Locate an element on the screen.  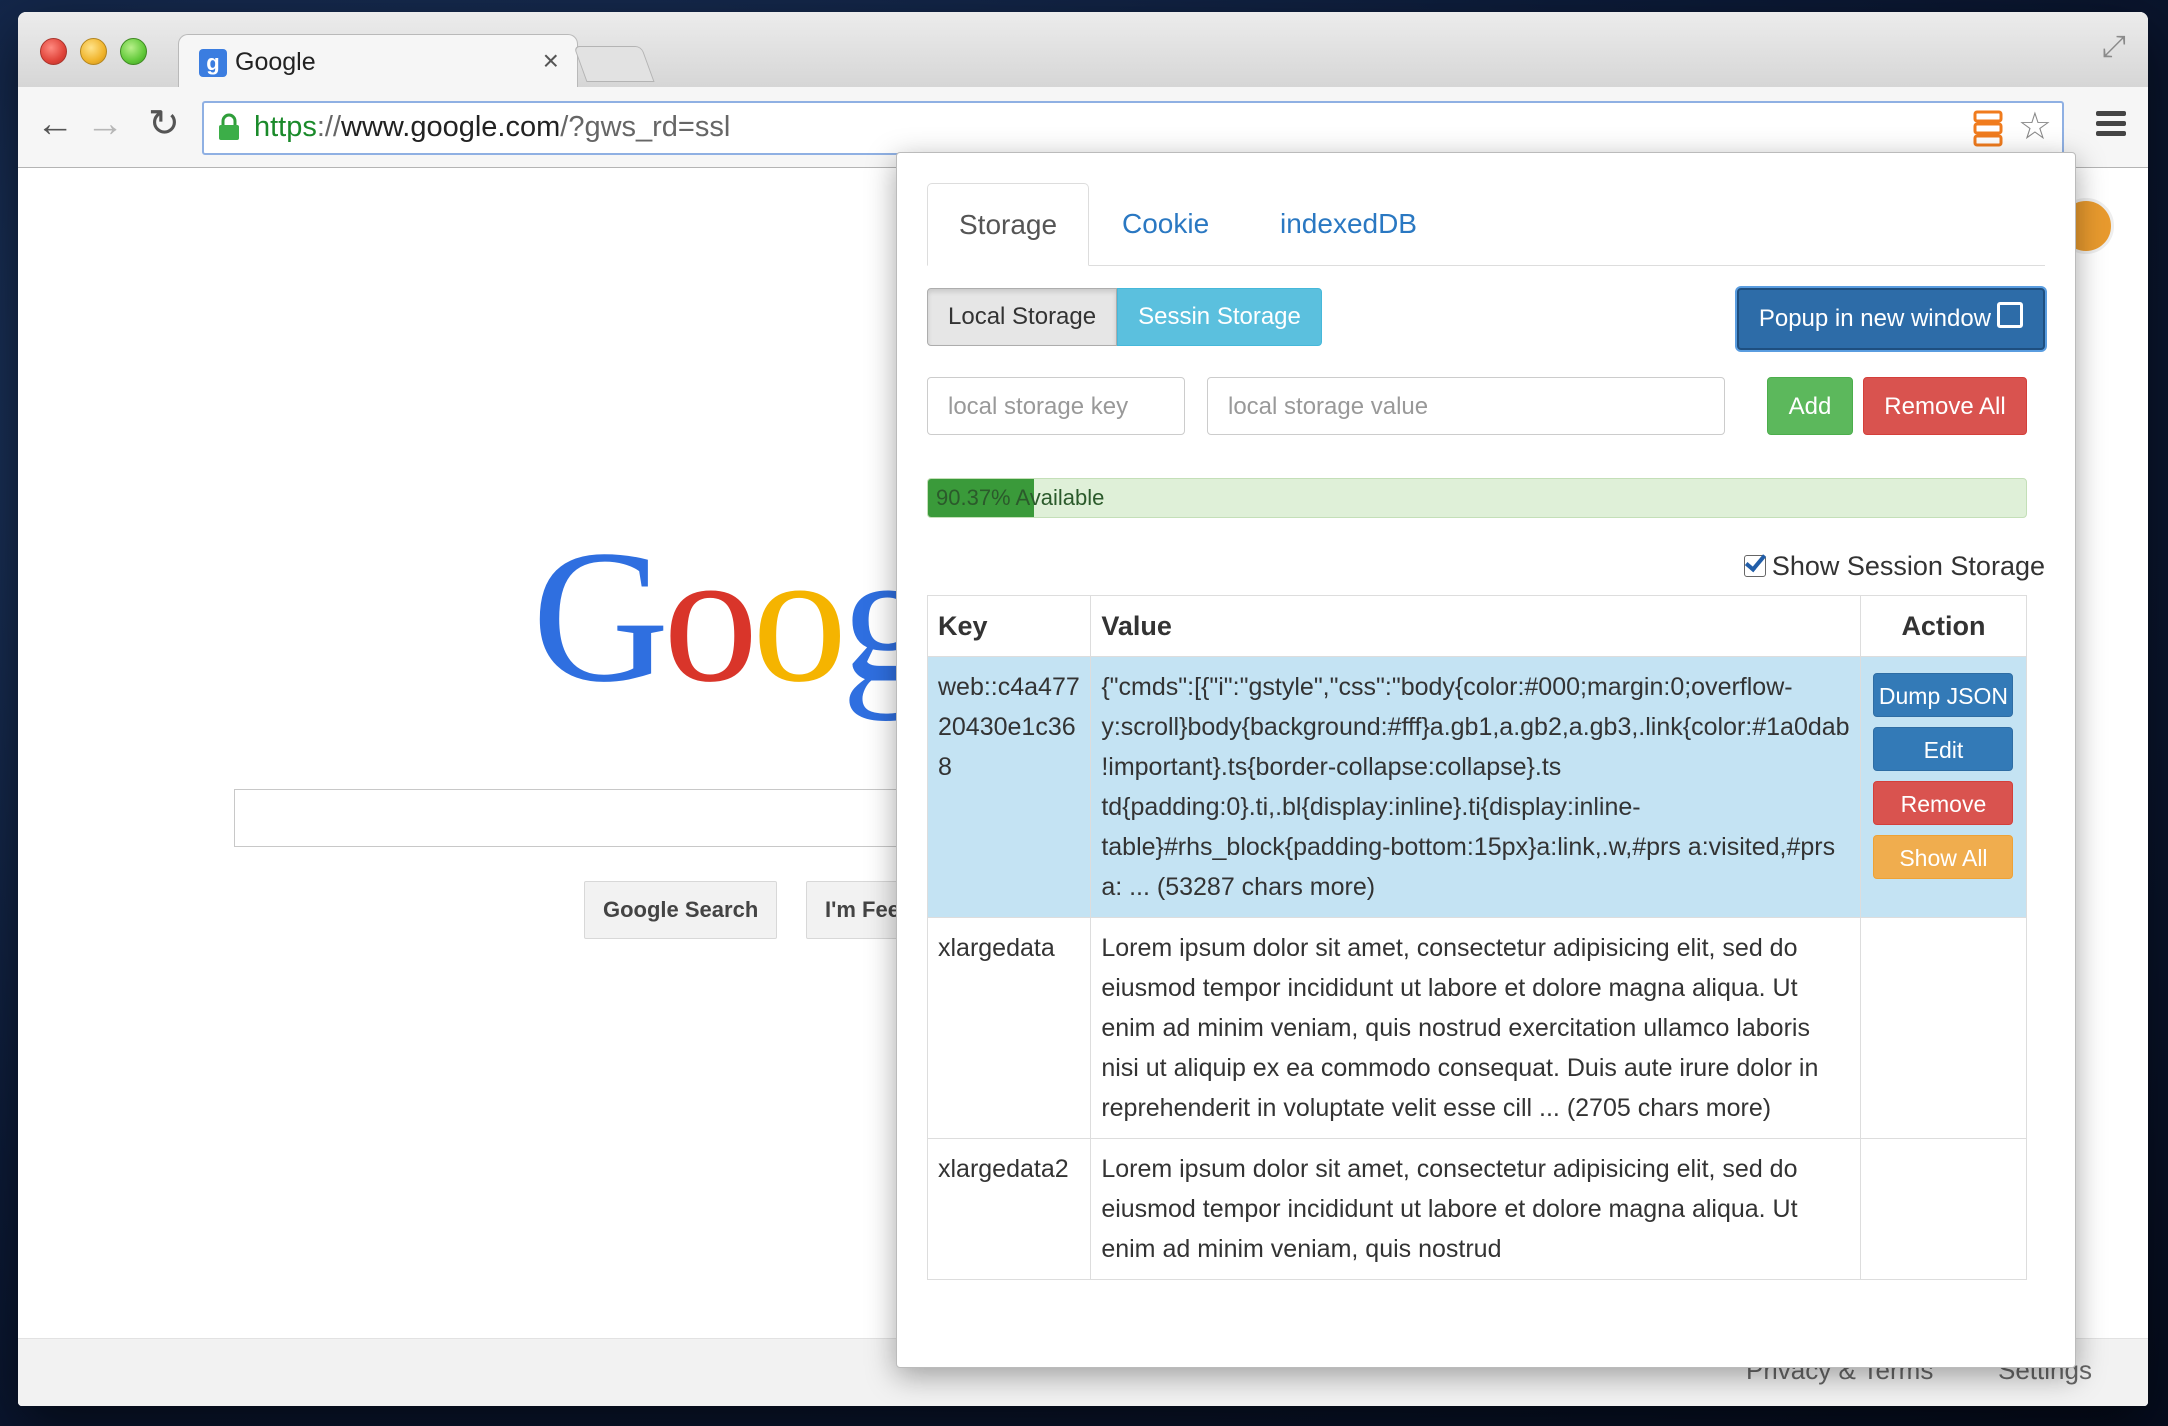
row-actions: Dump JSON Edit Remove Show All is located at coordinates (1943, 787).